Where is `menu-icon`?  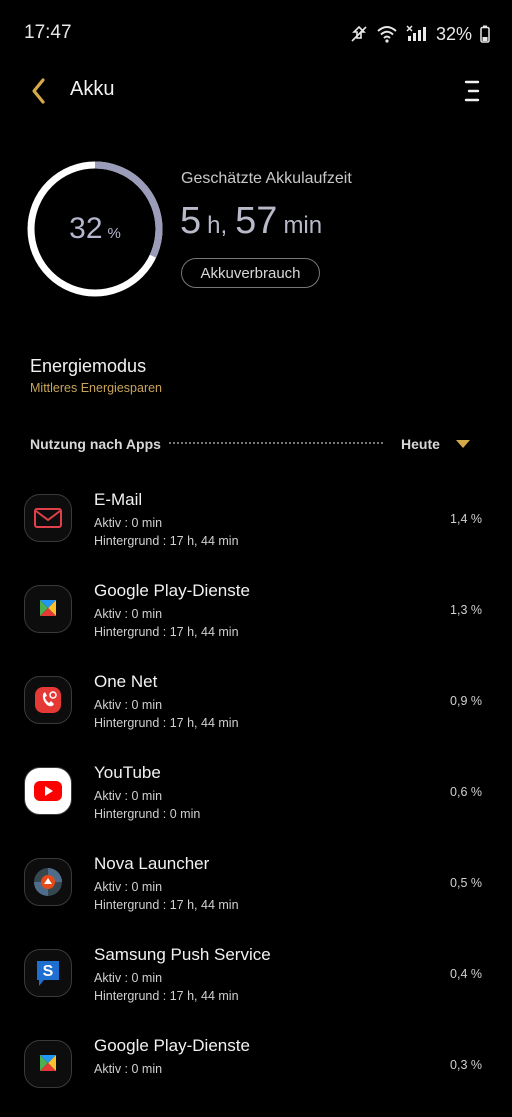 menu-icon is located at coordinates (472, 91).